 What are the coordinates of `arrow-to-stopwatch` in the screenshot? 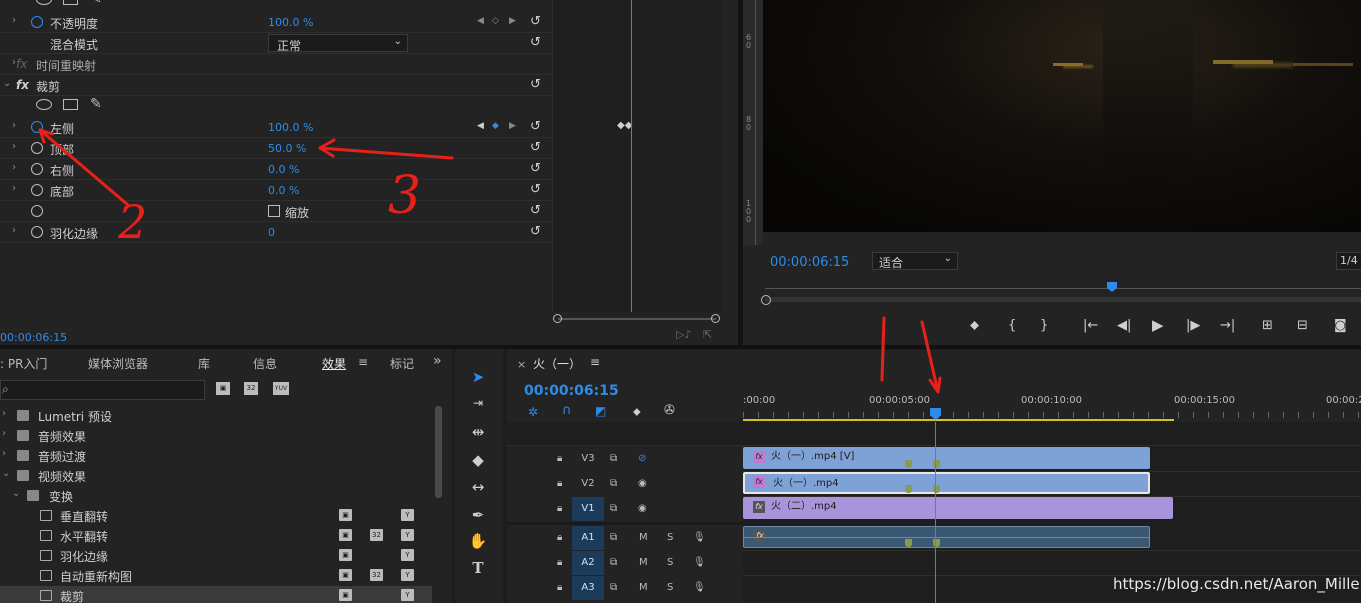 It's located at (84, 167).